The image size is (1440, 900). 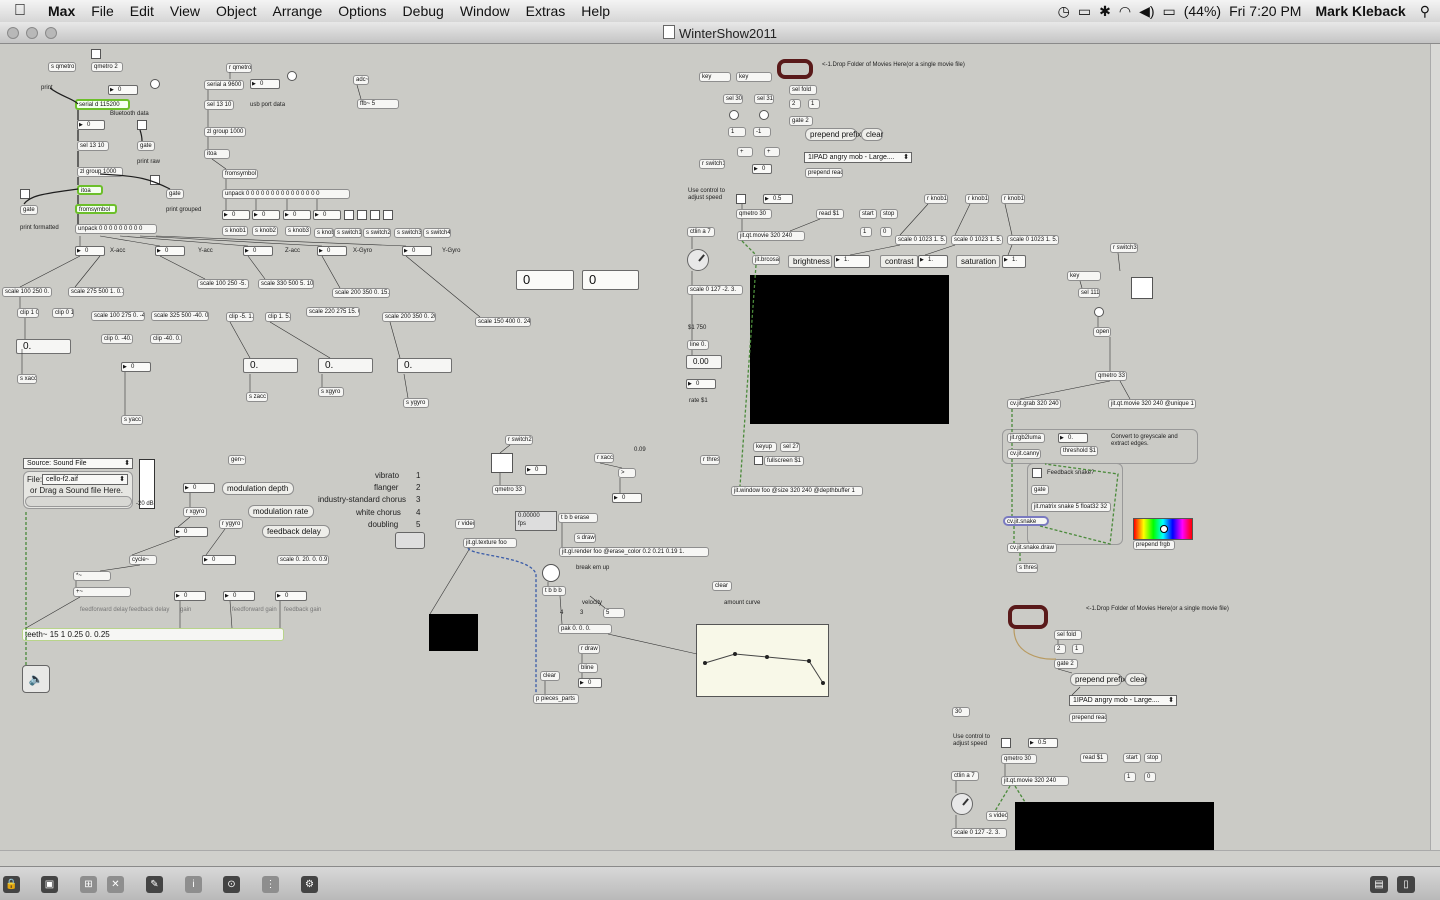 I want to click on menu-object: Object, so click(x=236, y=11).